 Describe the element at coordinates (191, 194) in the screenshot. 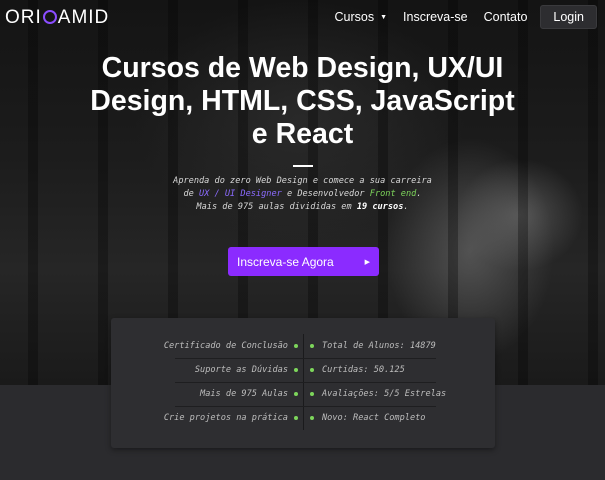

I see `desc-line-2-start: de` at that location.